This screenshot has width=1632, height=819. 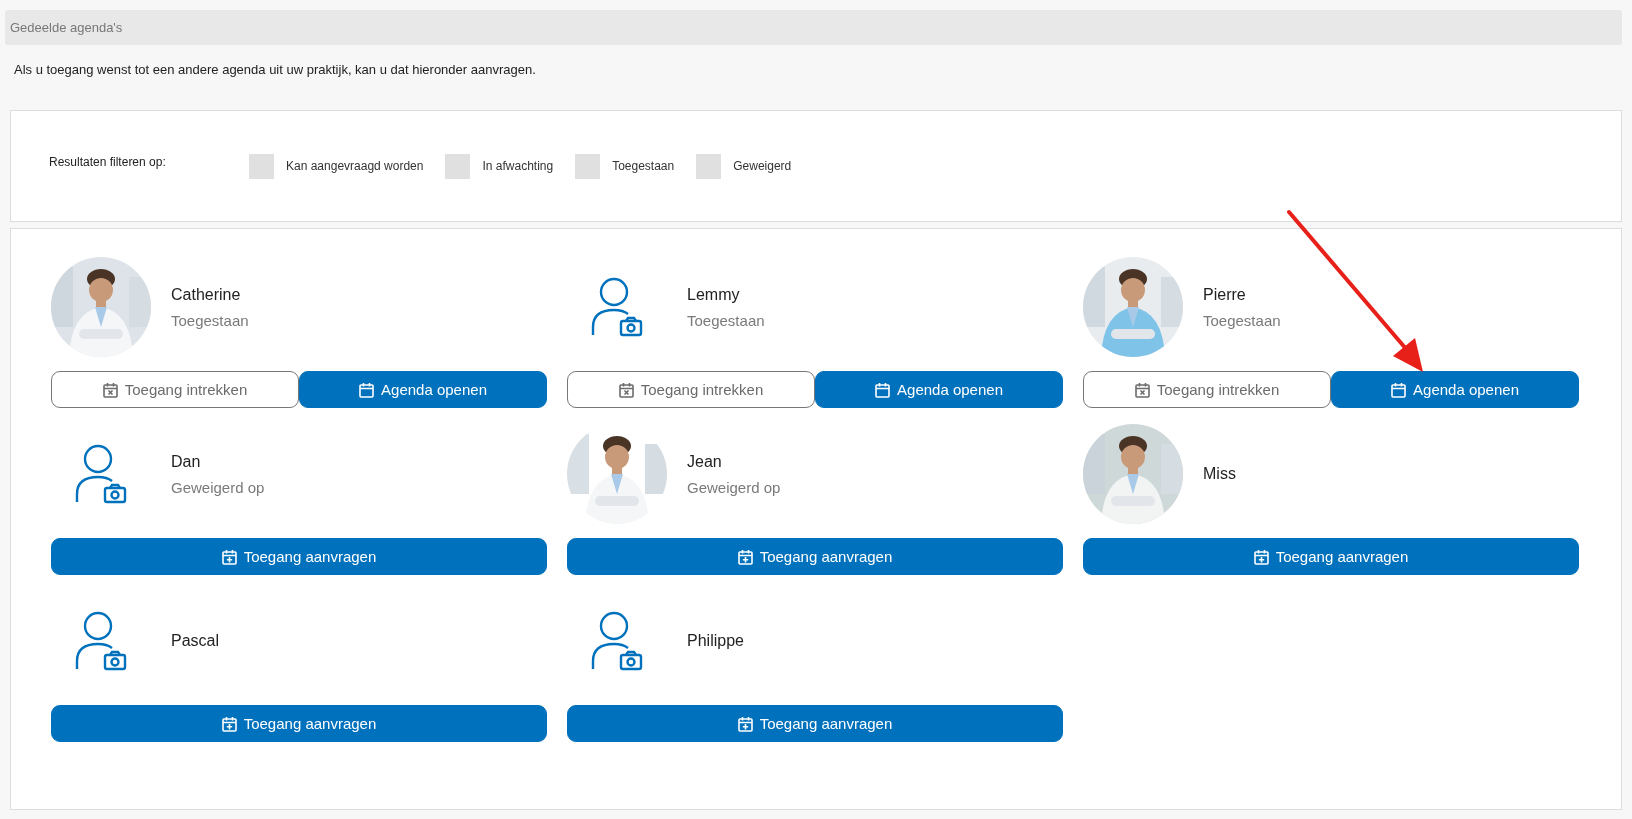 I want to click on filter-option-label: In afwachting, so click(x=518, y=166).